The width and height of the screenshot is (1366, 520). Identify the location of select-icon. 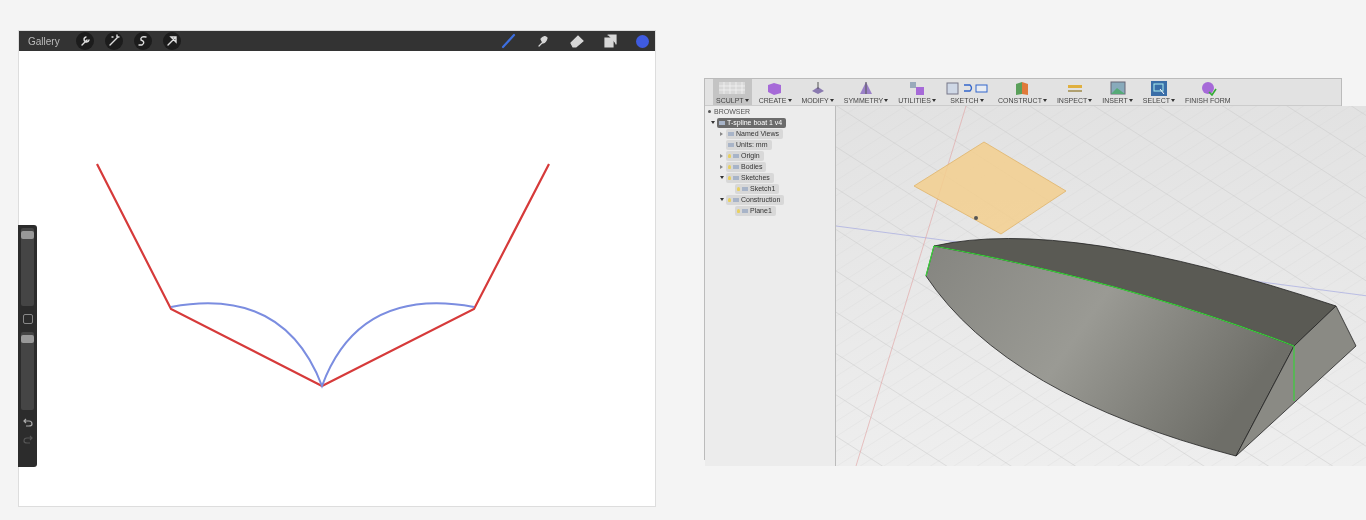
(1158, 88).